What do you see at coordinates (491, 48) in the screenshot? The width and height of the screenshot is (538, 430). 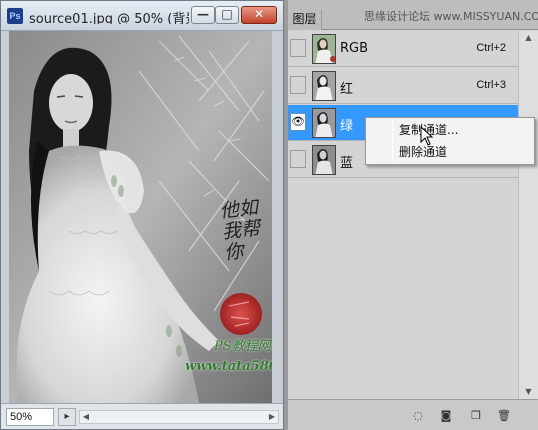 I see `channel-shortcut: Ctrl+2` at bounding box center [491, 48].